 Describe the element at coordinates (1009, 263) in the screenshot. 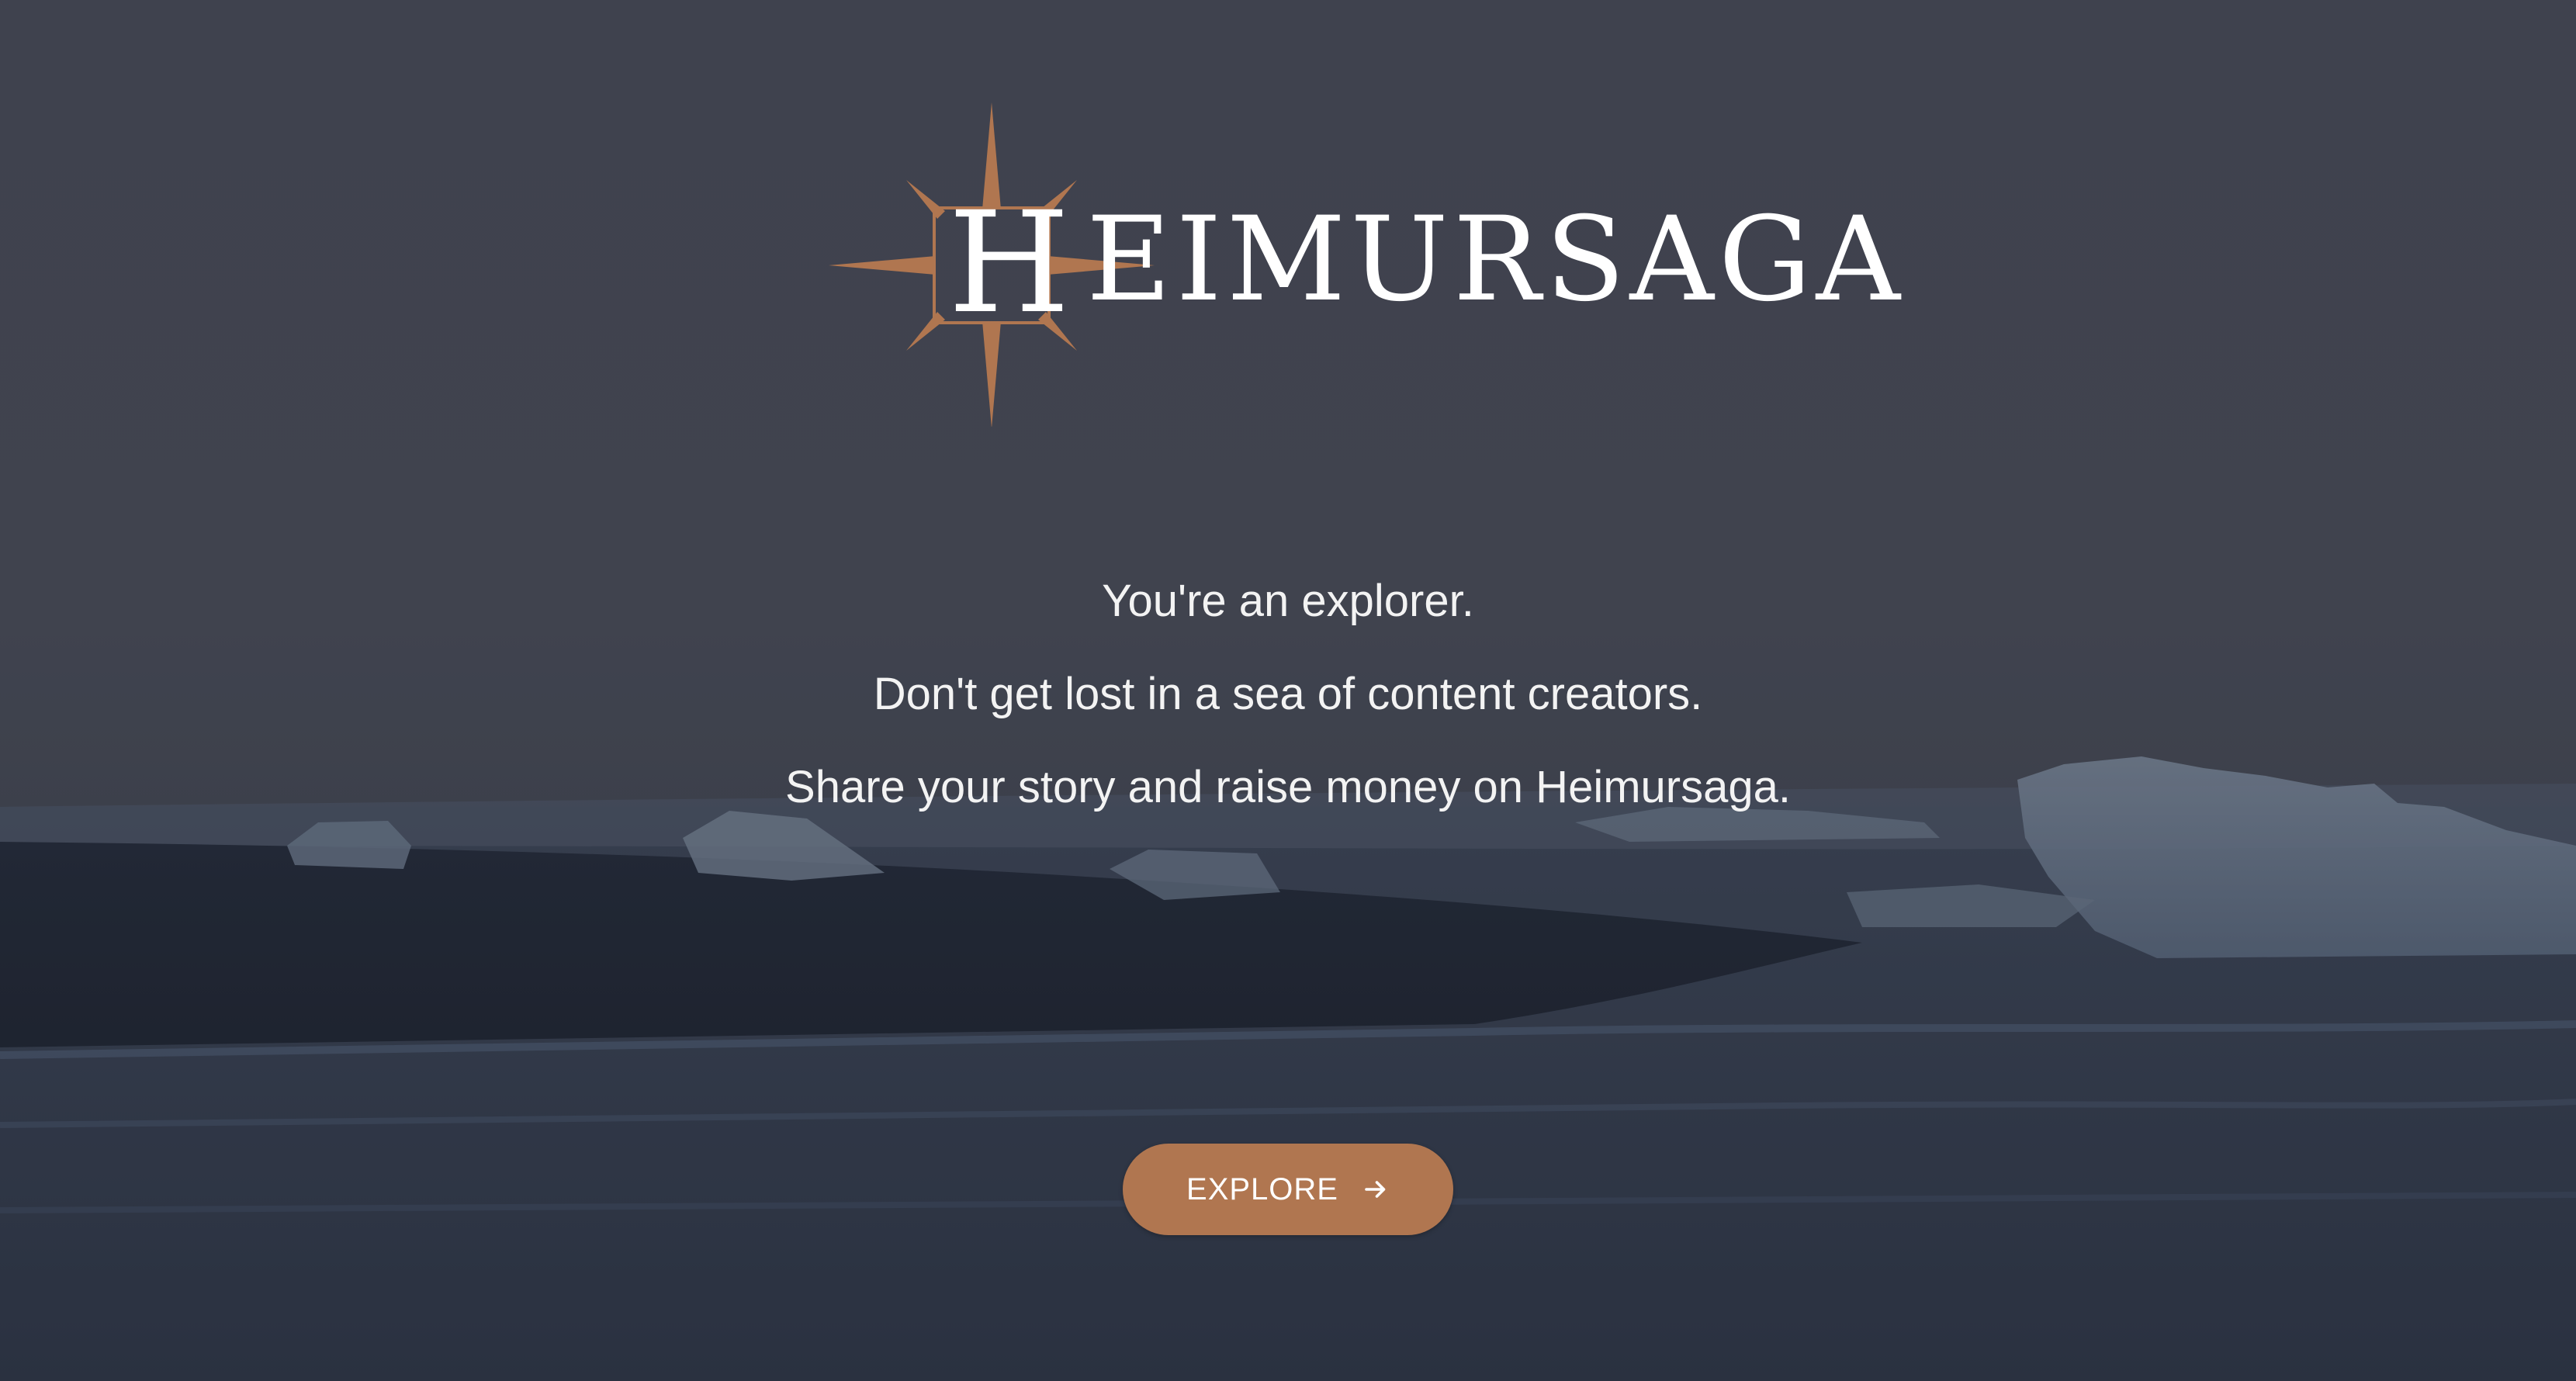

I see `logo-initial: H` at that location.